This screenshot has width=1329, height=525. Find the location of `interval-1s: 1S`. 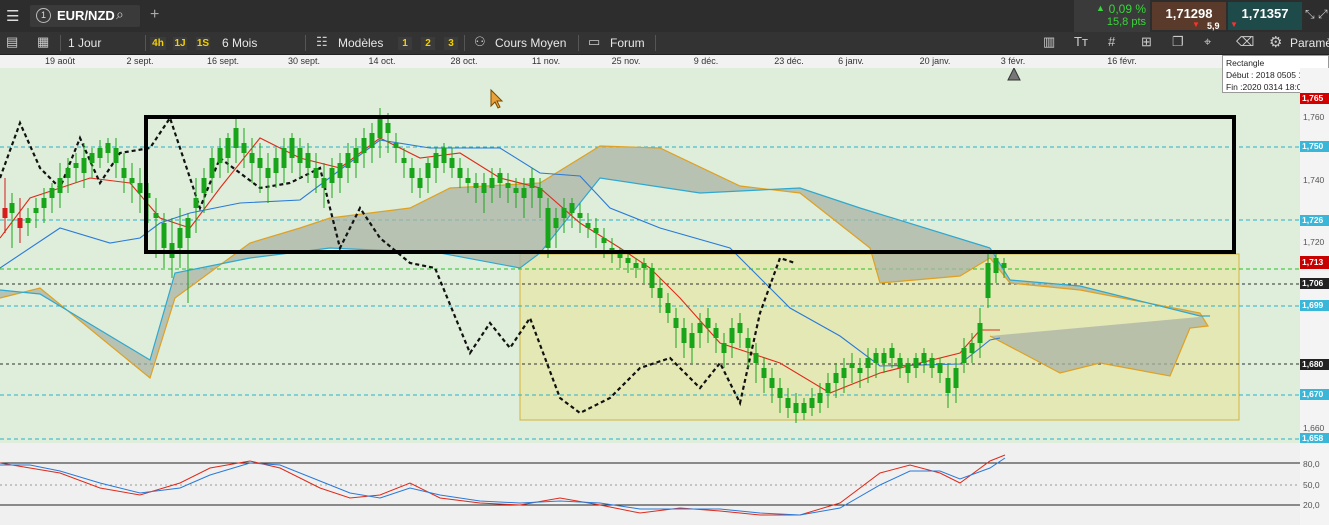

interval-1s: 1S is located at coordinates (203, 43).